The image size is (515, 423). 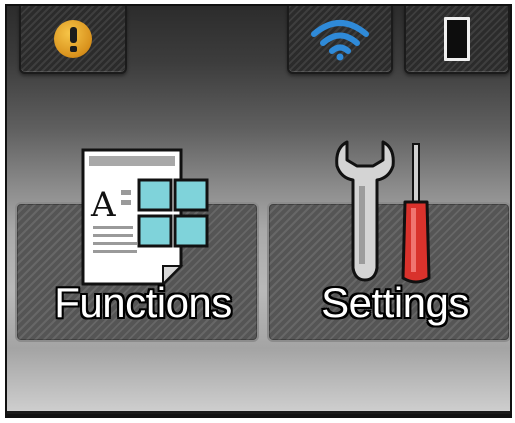 I want to click on warning-button, so click(x=73, y=40).